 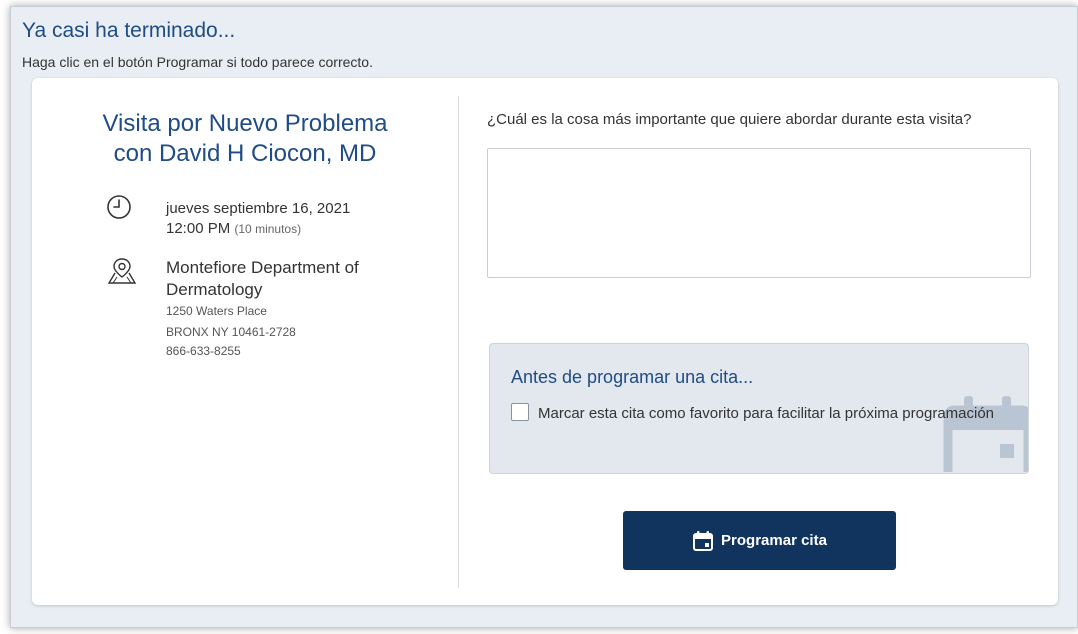 What do you see at coordinates (520, 412) in the screenshot?
I see `favorite-checkbox` at bounding box center [520, 412].